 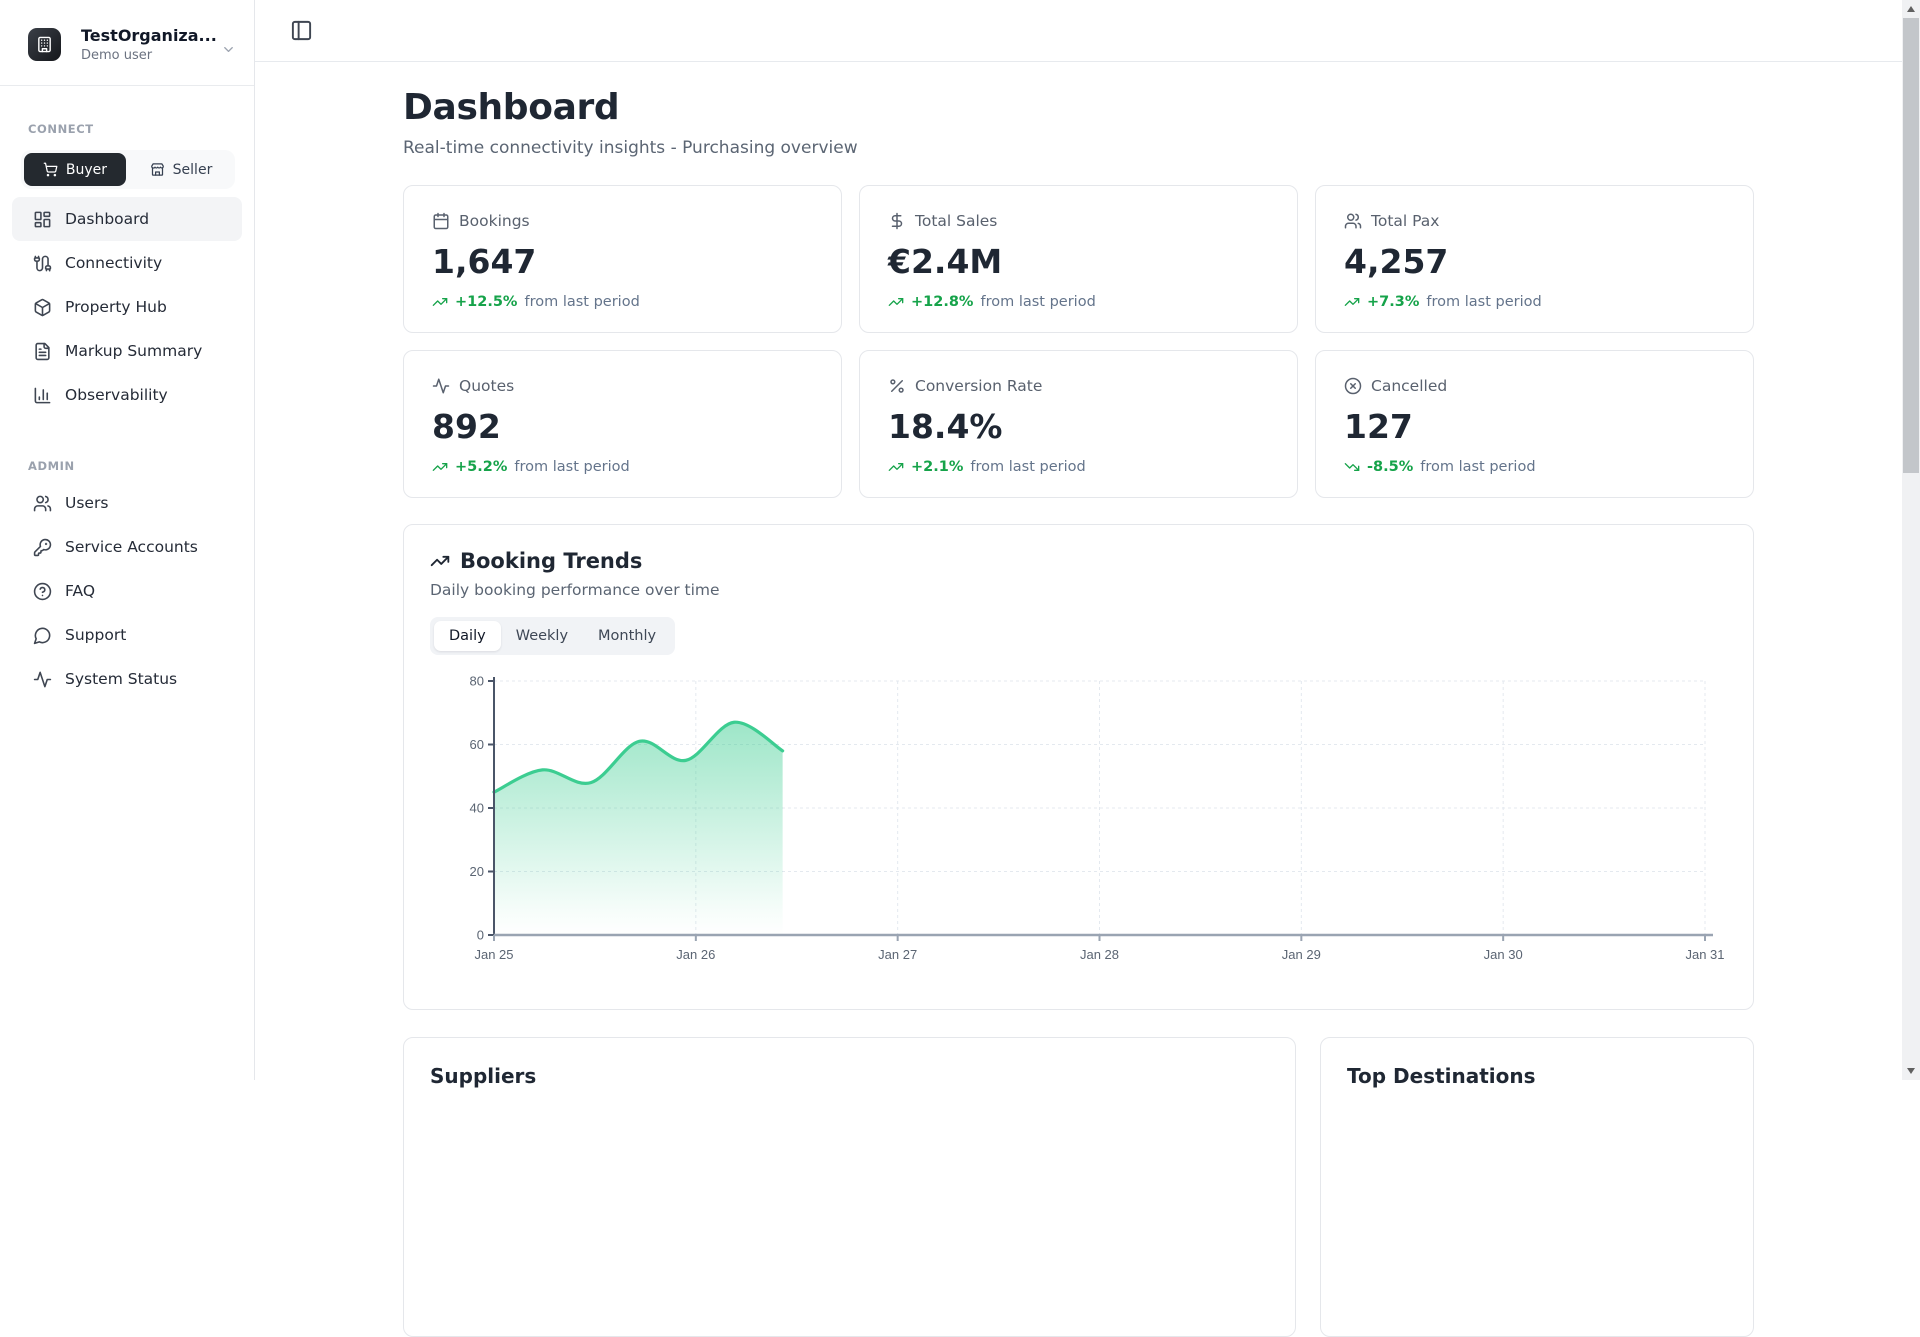 I want to click on chart-column-icon, so click(x=42, y=395).